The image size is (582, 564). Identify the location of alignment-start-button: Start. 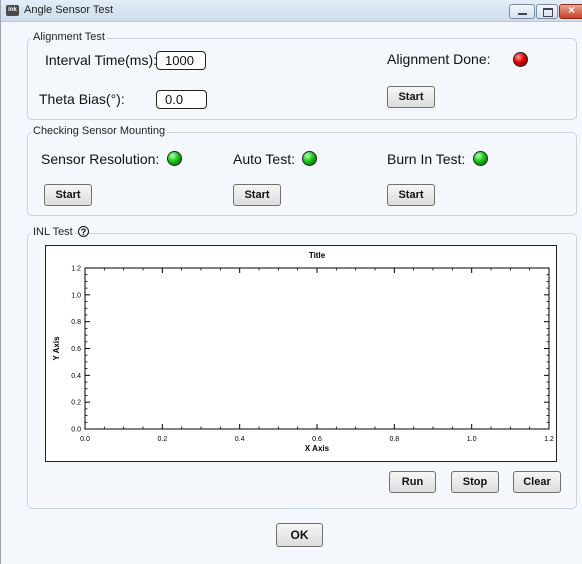
(411, 97).